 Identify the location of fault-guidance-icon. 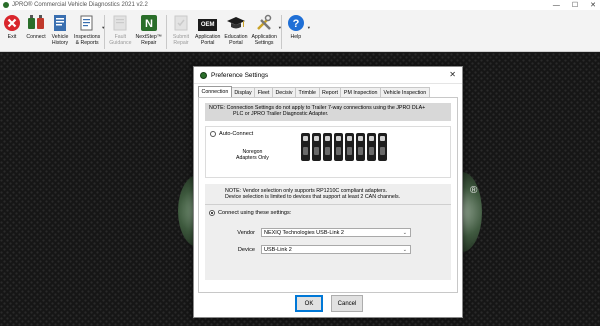
(120, 23).